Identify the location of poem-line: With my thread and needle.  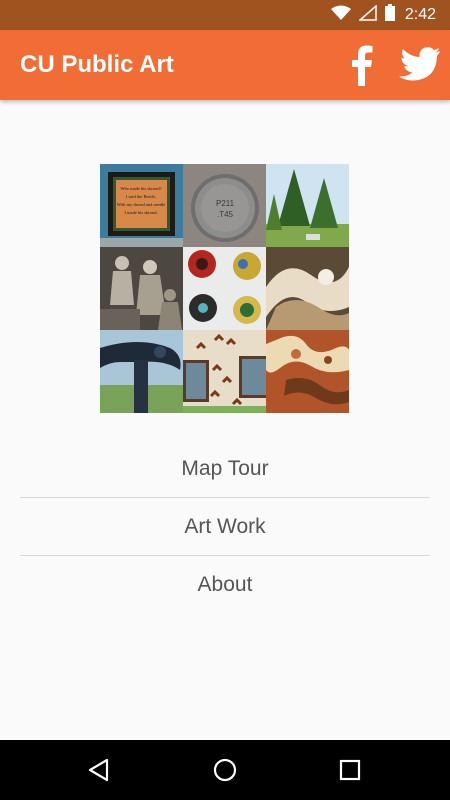
(141, 204).